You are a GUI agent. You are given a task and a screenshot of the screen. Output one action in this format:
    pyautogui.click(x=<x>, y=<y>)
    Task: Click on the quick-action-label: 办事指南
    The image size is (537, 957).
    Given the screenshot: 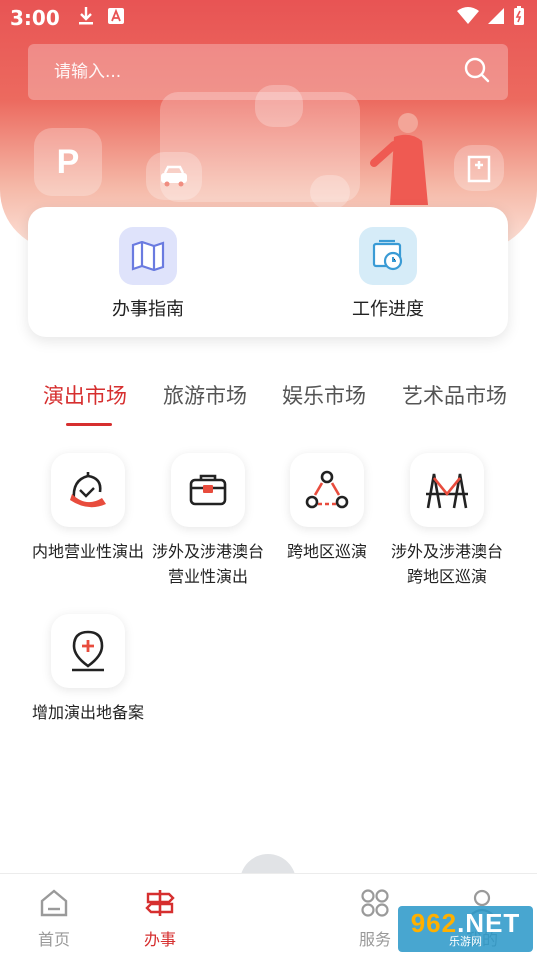 What is the action you would take?
    pyautogui.click(x=148, y=309)
    